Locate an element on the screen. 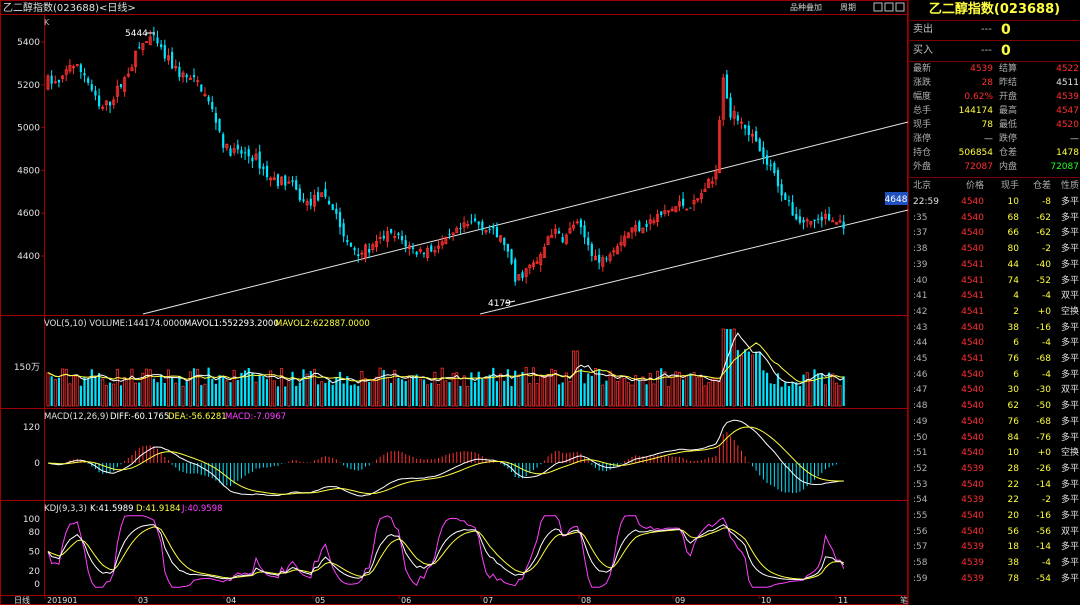  kdj-j: J:40.9598 is located at coordinates (202, 509).